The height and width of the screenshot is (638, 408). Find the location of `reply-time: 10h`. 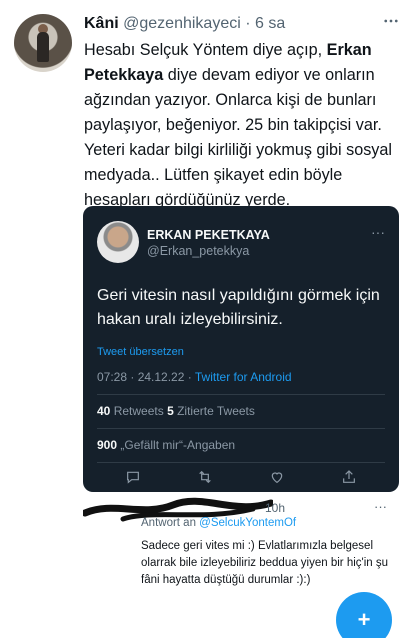

reply-time: 10h is located at coordinates (275, 508).